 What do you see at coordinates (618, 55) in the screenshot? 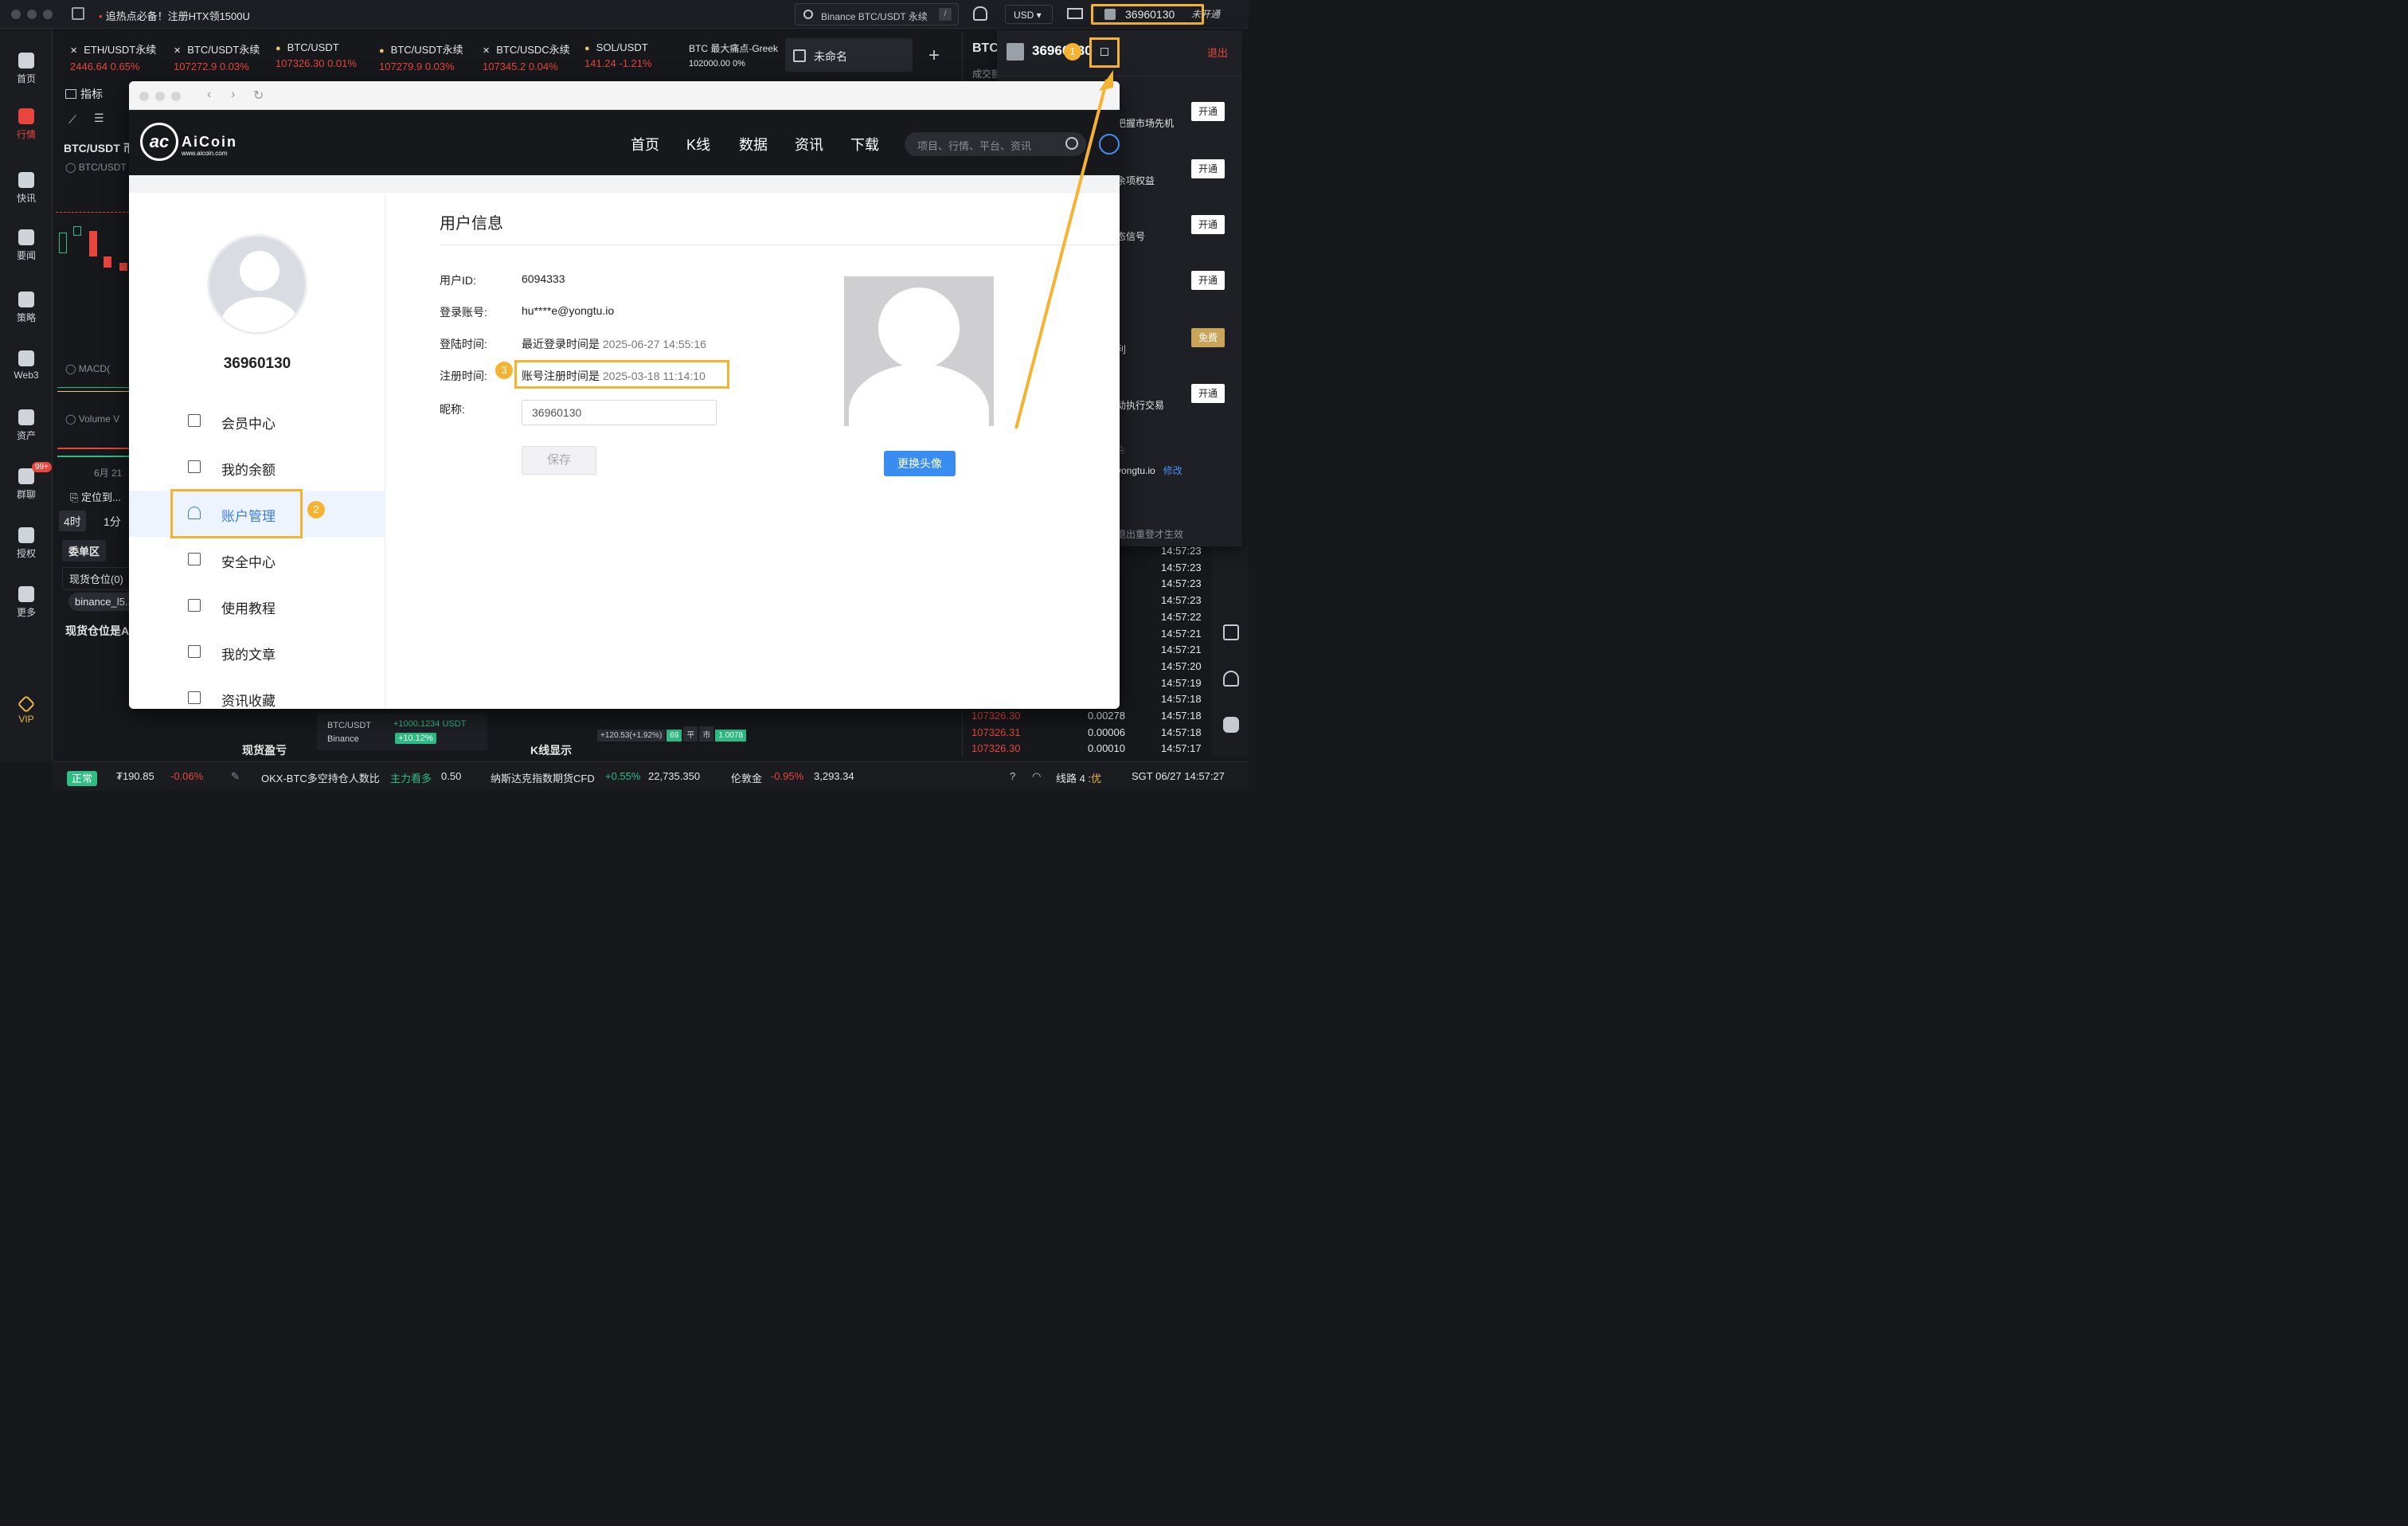
I see `ticker-item: SOL/USDT 141.24 -1.21%` at bounding box center [618, 55].